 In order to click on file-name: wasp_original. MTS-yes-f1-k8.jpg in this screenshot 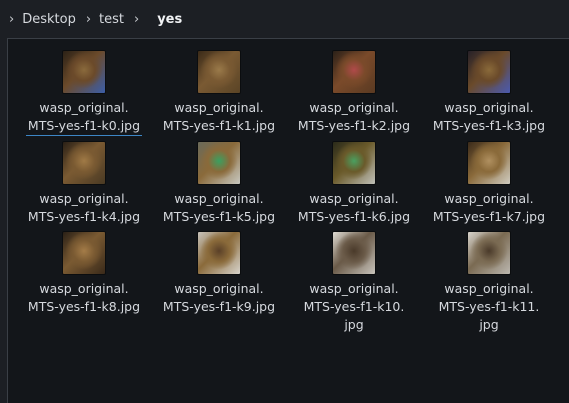, I will do `click(84, 297)`.